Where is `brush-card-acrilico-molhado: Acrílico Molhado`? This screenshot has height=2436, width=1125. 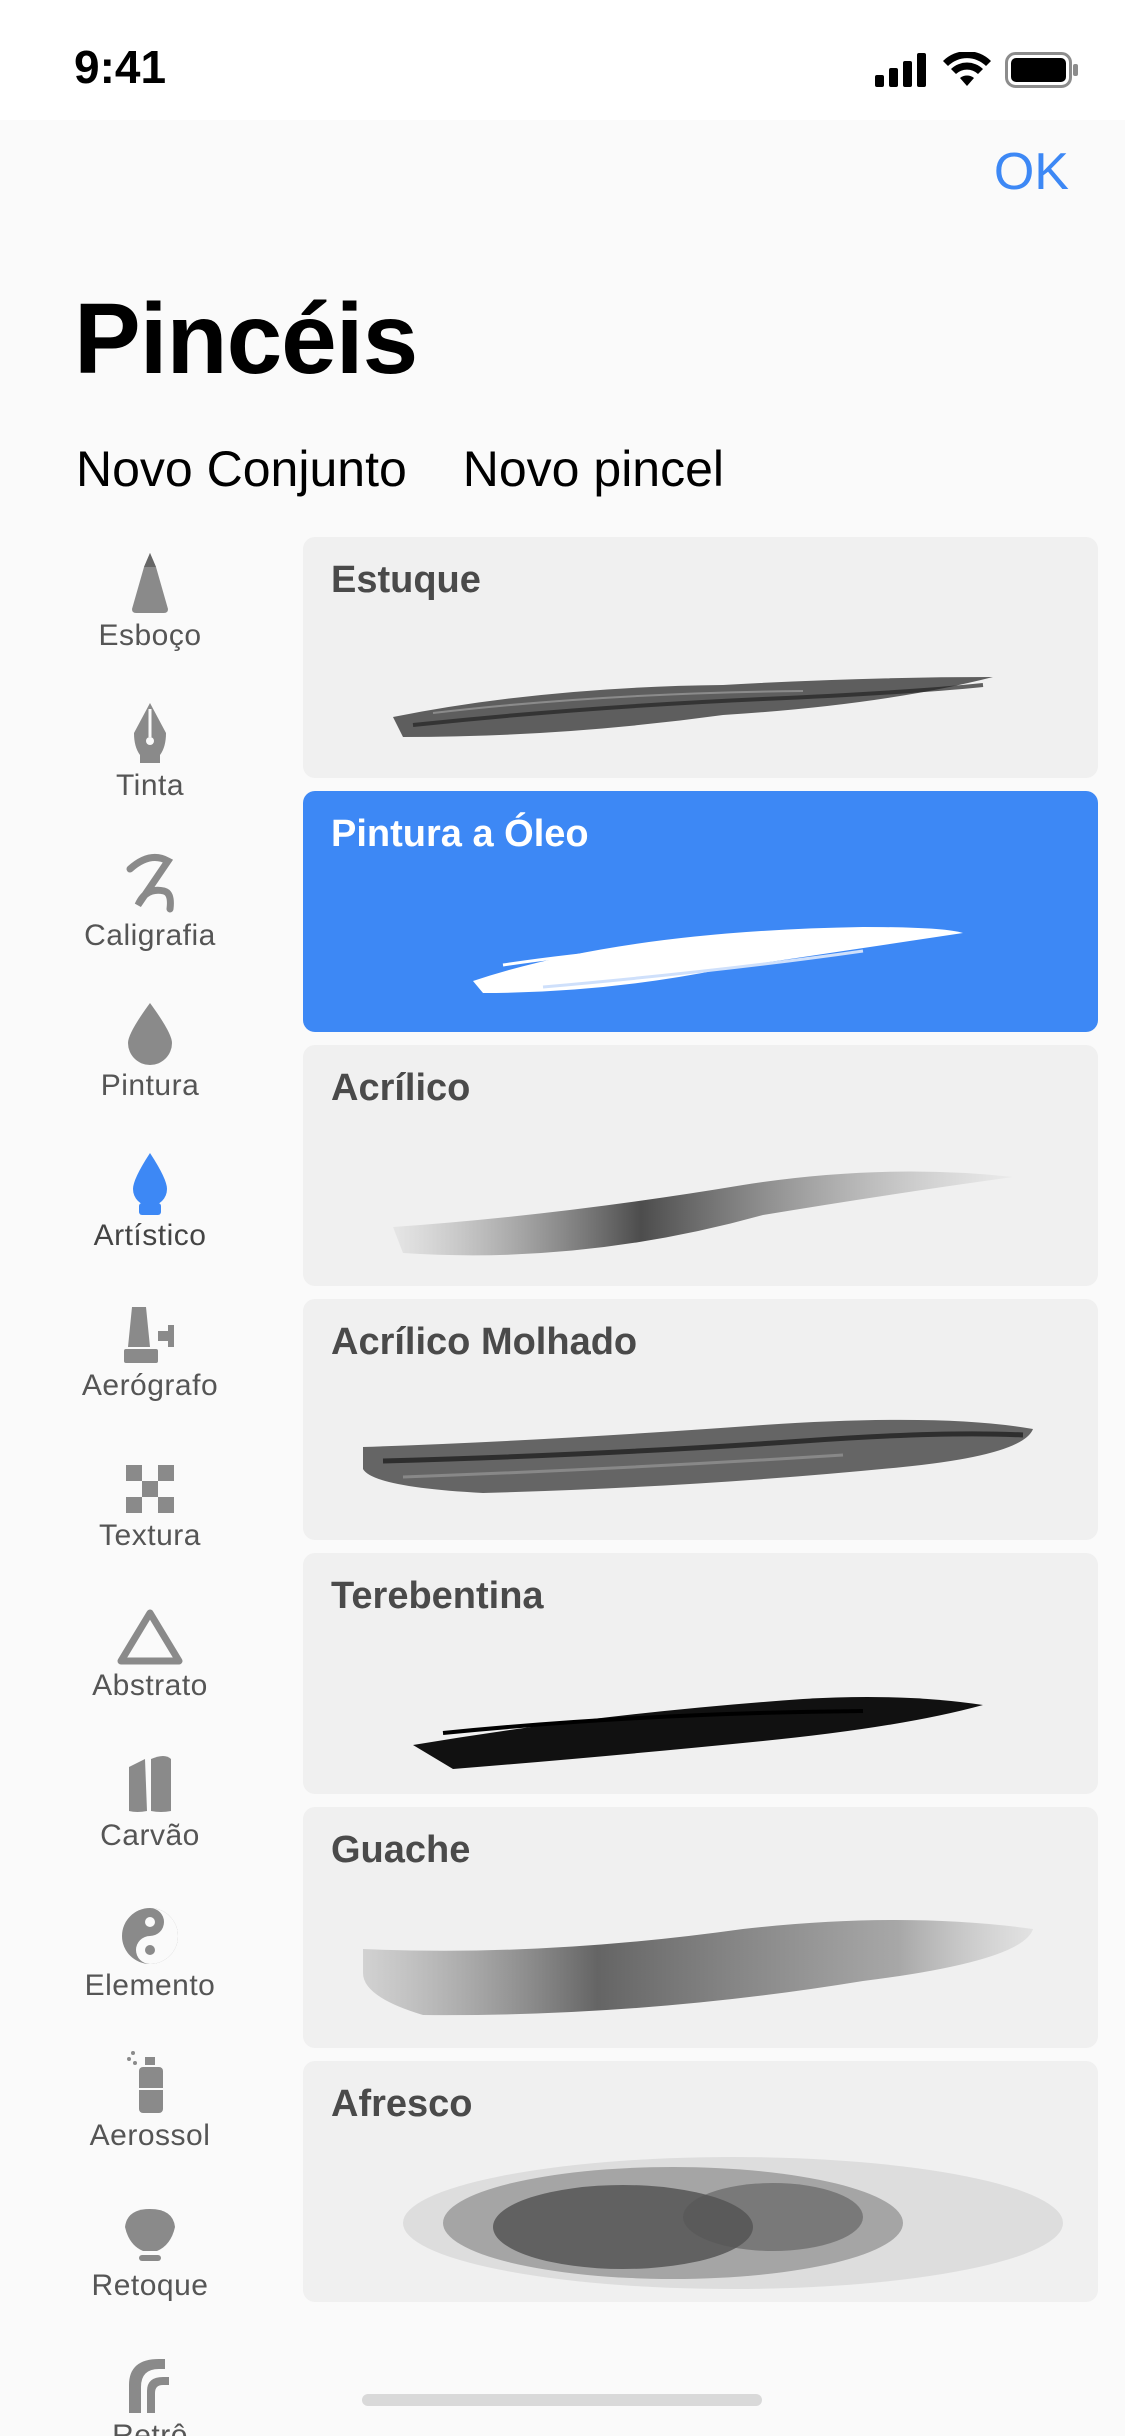 brush-card-acrilico-molhado: Acrílico Molhado is located at coordinates (700, 1419).